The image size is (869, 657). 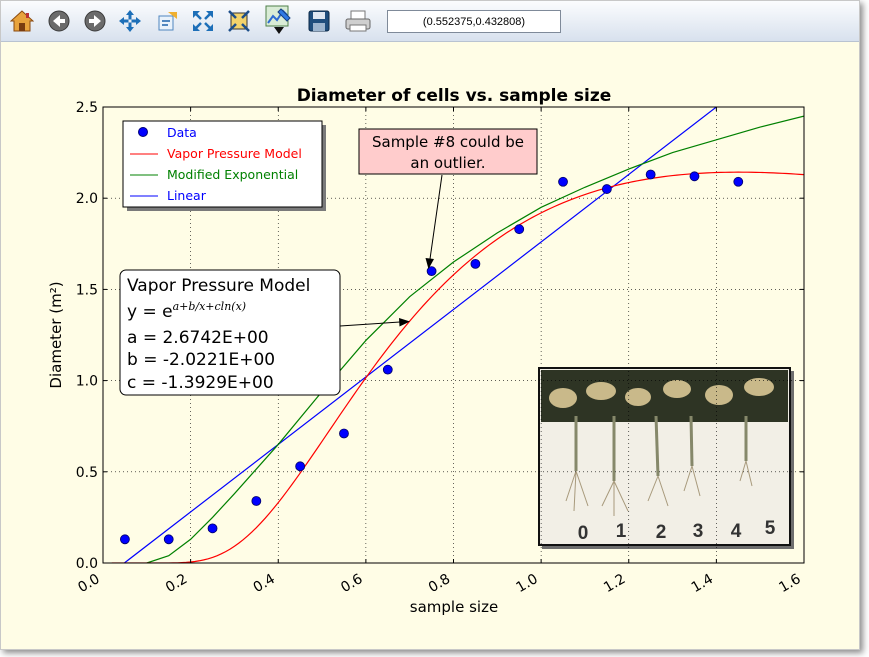 What do you see at coordinates (56, 334) in the screenshot?
I see `y-axis-label: Diameter (m²)` at bounding box center [56, 334].